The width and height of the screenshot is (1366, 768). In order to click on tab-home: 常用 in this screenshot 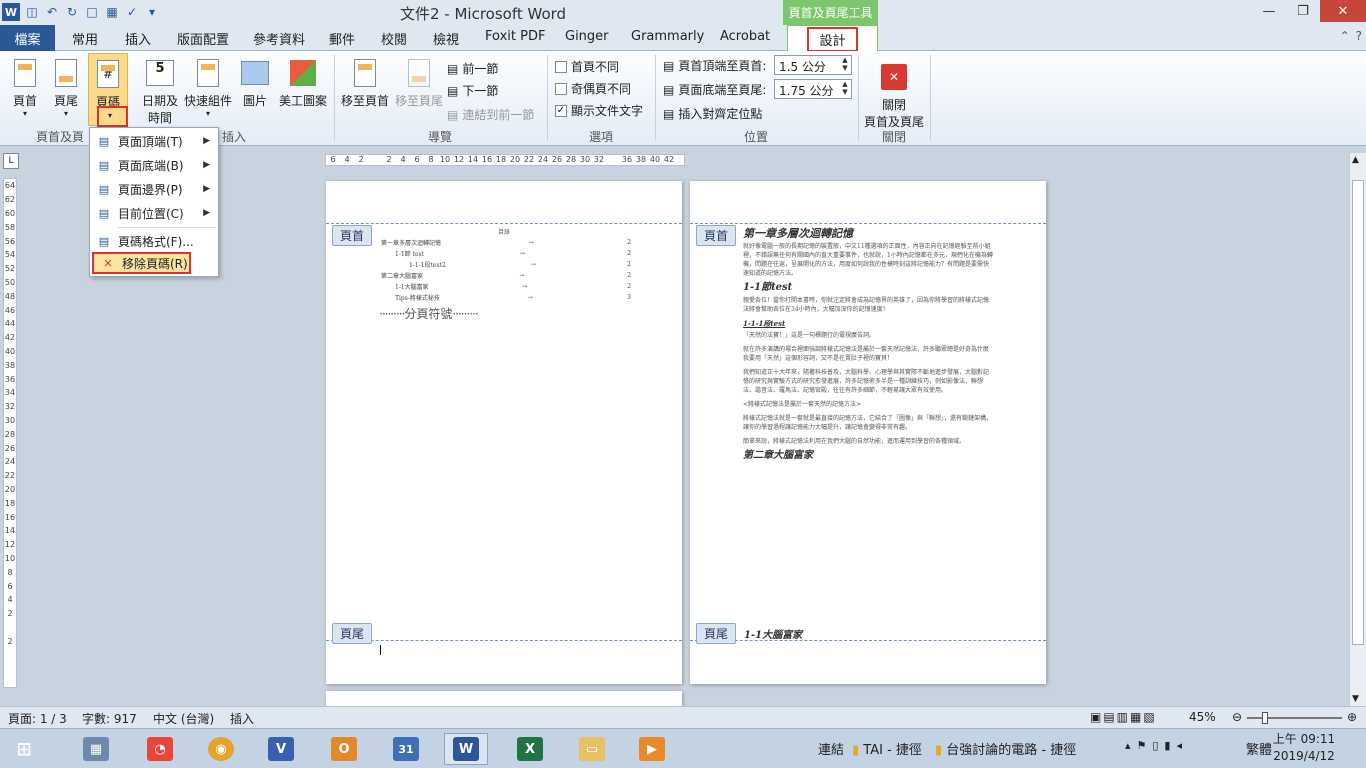, I will do `click(85, 38)`.